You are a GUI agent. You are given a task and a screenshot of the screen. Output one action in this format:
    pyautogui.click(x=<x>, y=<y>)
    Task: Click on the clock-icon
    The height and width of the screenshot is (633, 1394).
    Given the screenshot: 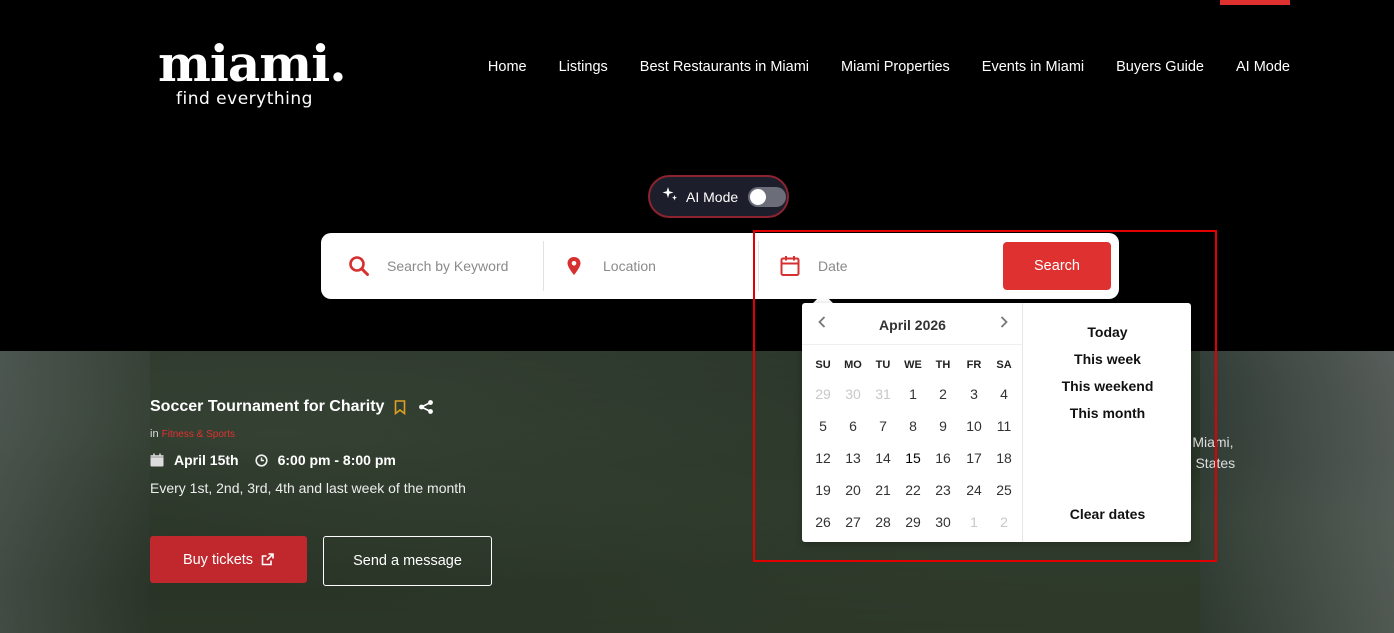 What is the action you would take?
    pyautogui.click(x=261, y=460)
    